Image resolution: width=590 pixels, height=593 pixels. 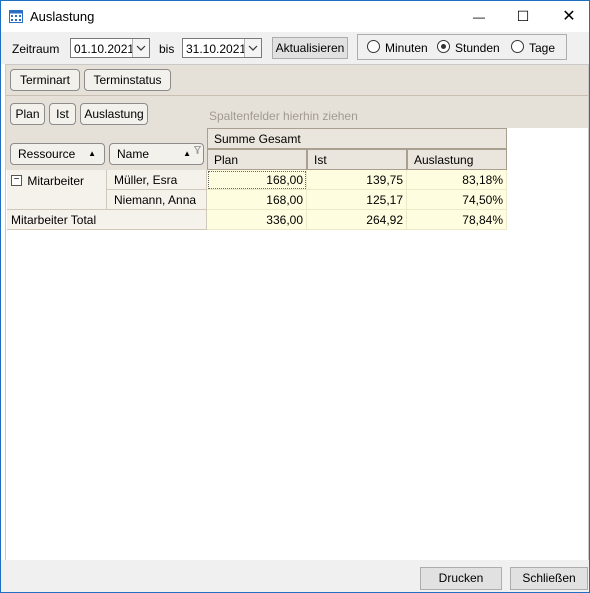 I want to click on window-title: Auslastung, so click(x=62, y=16).